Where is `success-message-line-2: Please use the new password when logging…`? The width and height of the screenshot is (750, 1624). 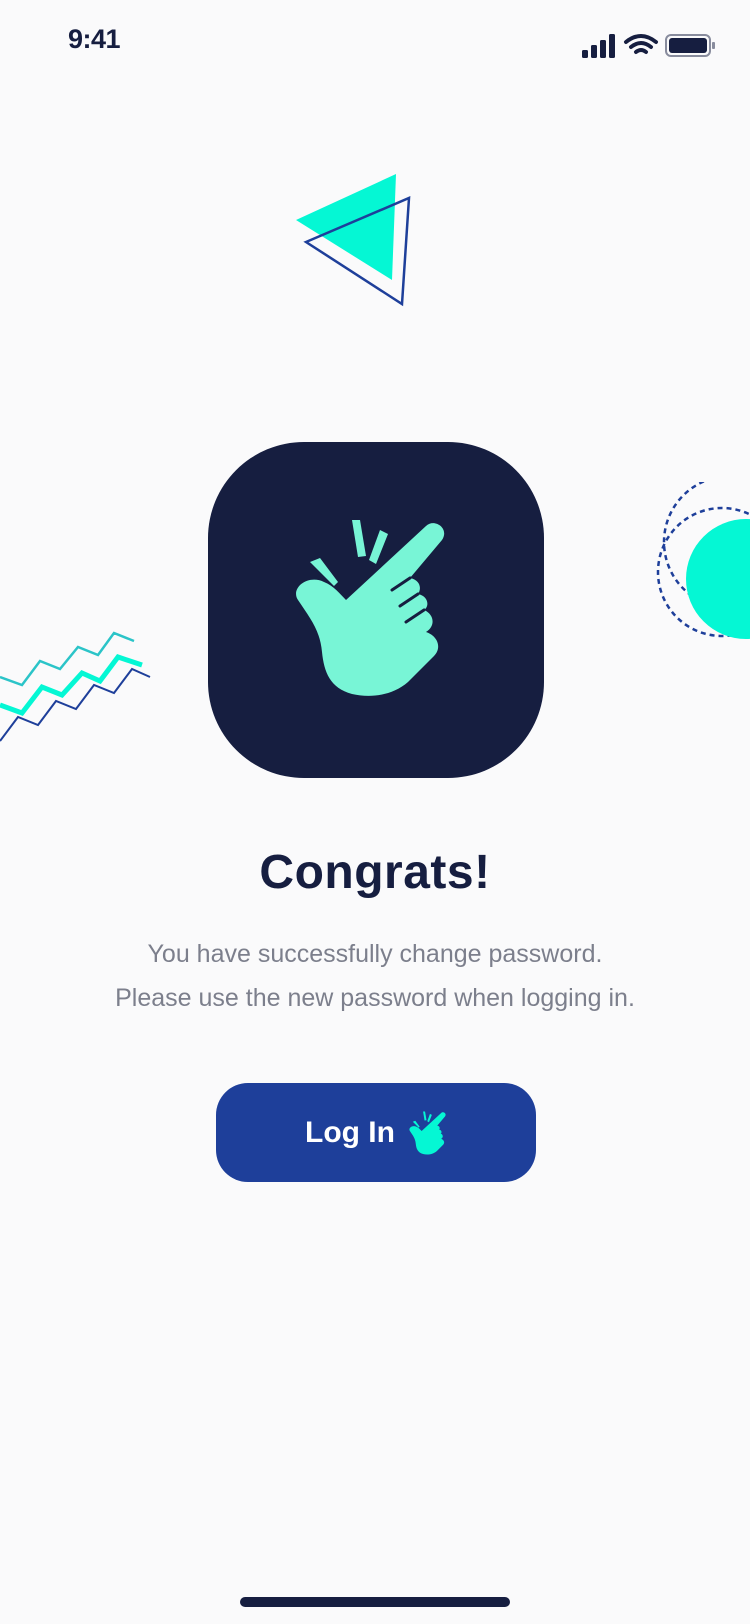 success-message-line-2: Please use the new password when logging… is located at coordinates (375, 998).